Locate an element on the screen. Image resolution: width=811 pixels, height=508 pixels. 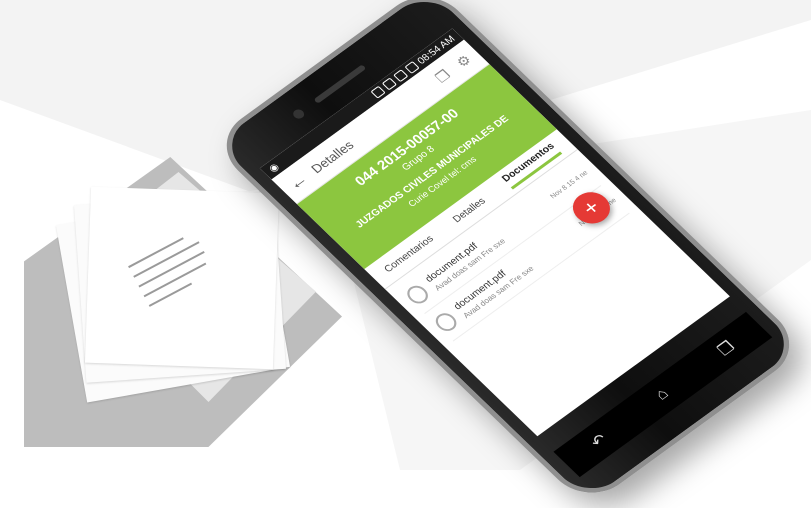
camera-icon is located at coordinates (298, 114).